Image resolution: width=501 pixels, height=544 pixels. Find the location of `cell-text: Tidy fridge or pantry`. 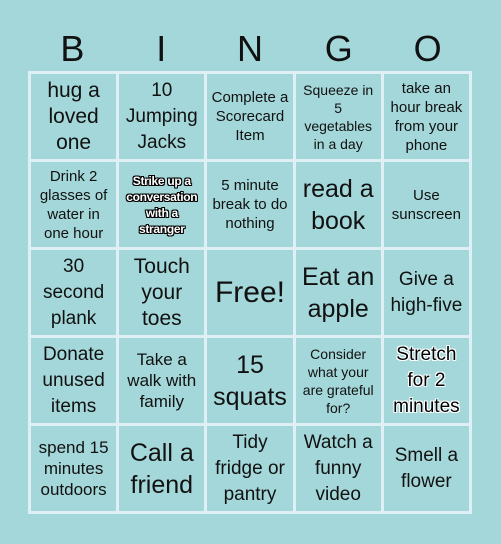

cell-text: Tidy fridge or pantry is located at coordinates (250, 468).